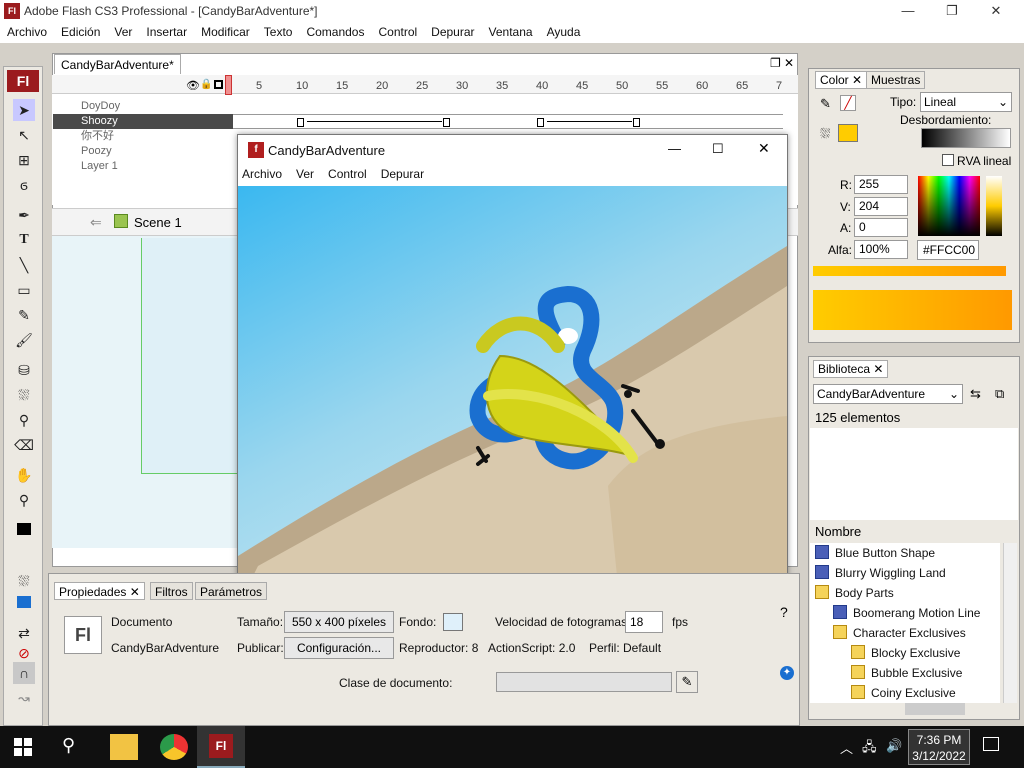 Image resolution: width=1024 pixels, height=768 pixels. What do you see at coordinates (96, 222) in the screenshot?
I see `back-arrow-icon: ⇐` at bounding box center [96, 222].